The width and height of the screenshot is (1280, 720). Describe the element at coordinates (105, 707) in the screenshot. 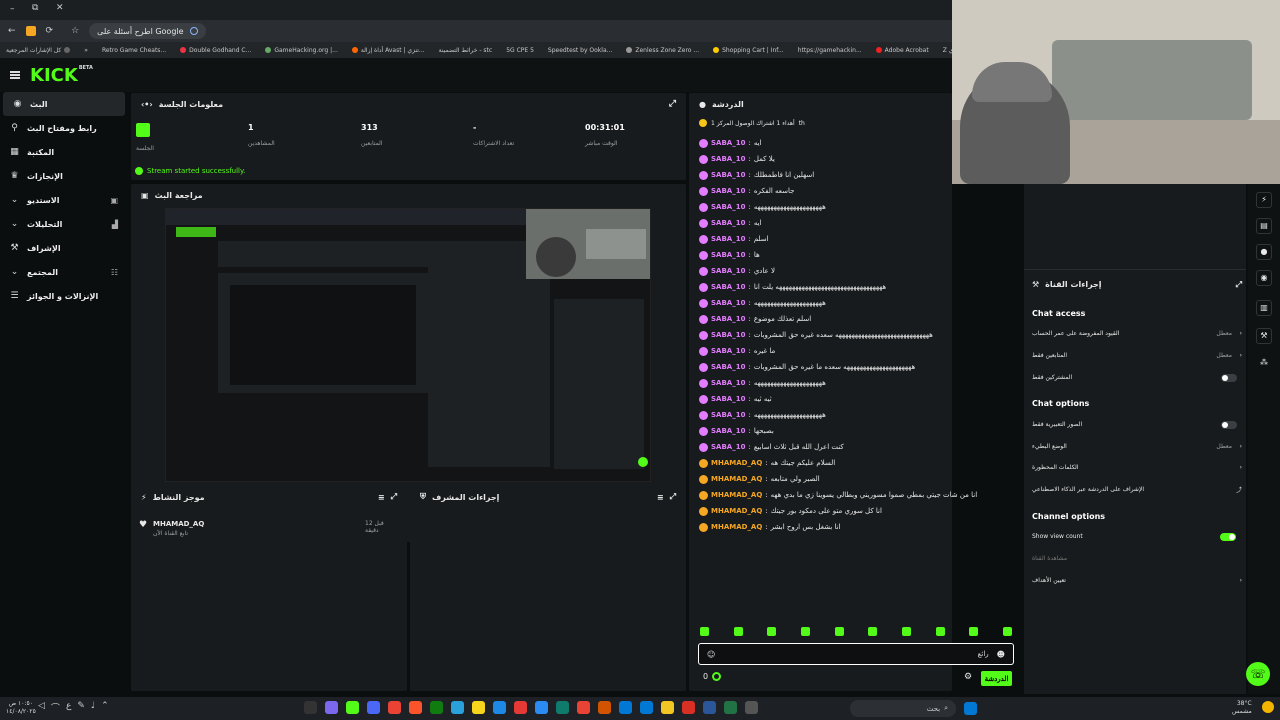

I see `hidden-icons-icon: ⌃` at that location.